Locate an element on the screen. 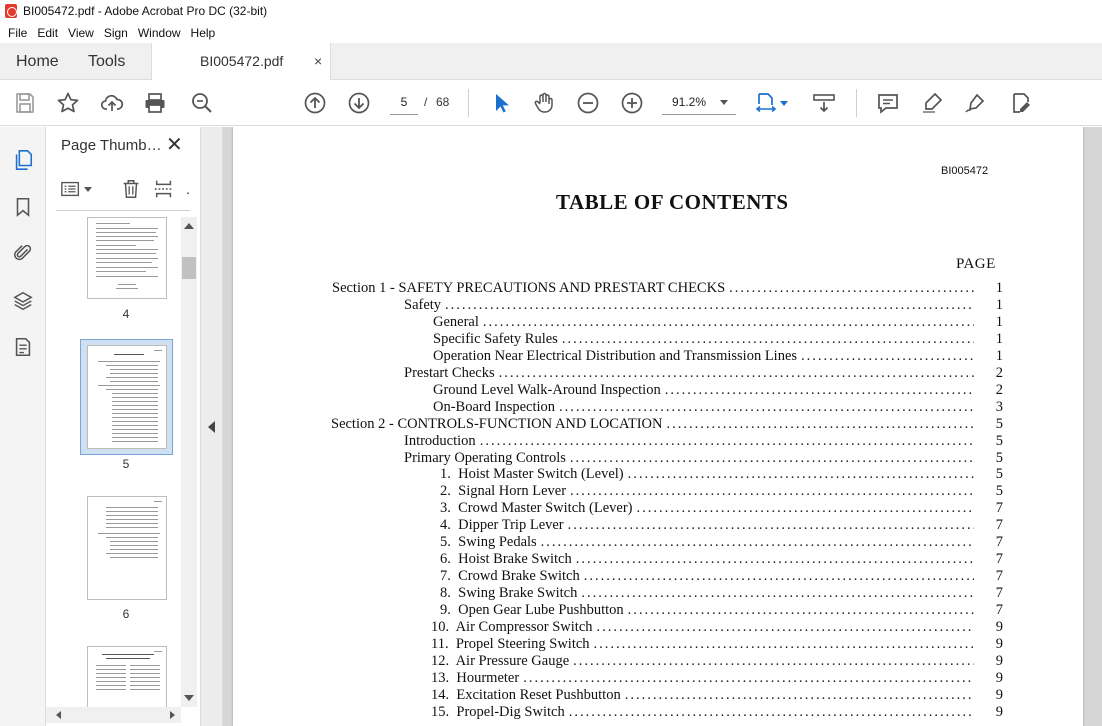 The image size is (1102, 726). scrollbar-thumb is located at coordinates (189, 268).